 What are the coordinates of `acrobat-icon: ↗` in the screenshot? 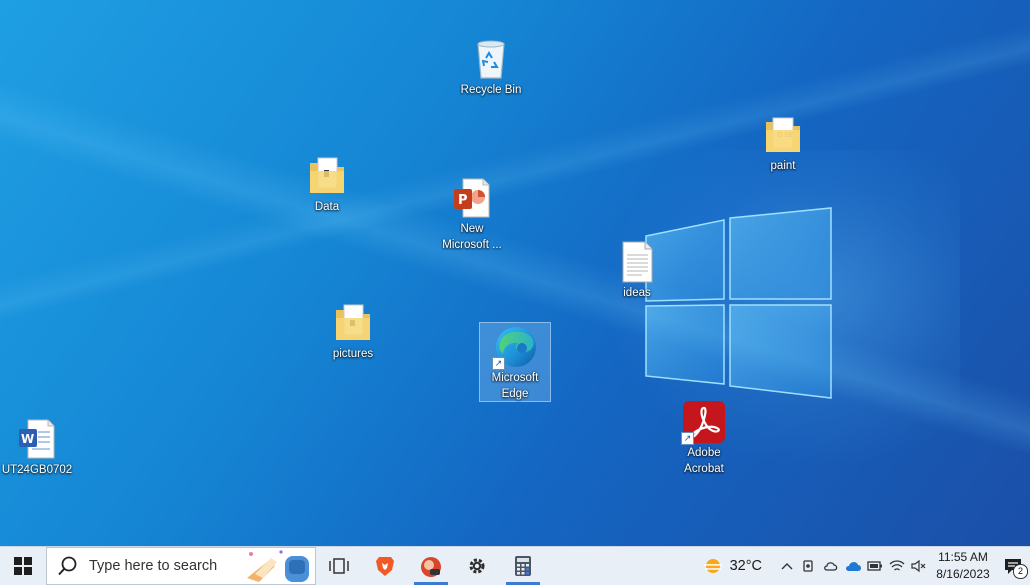 It's located at (704, 422).